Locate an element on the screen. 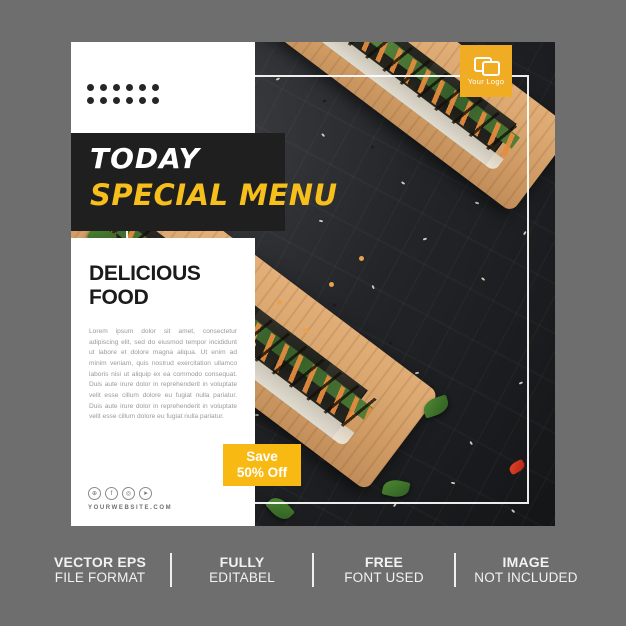  feature-item-fully-editable: FULLY EDITABEL is located at coordinates (242, 570).